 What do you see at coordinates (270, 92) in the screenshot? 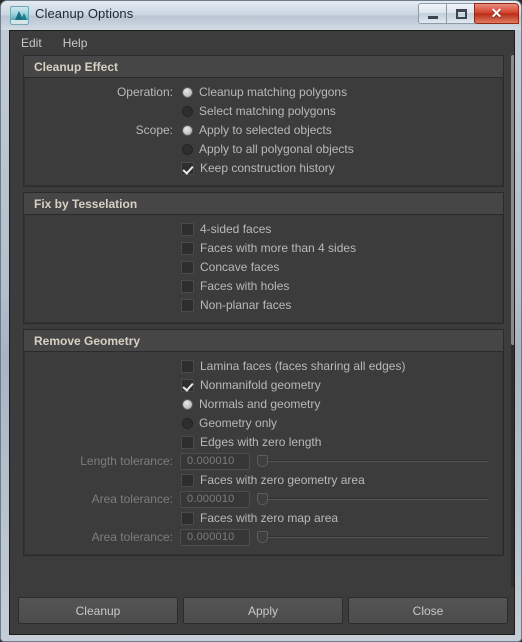
I see `radio-label: Cleanup matching polygons` at bounding box center [270, 92].